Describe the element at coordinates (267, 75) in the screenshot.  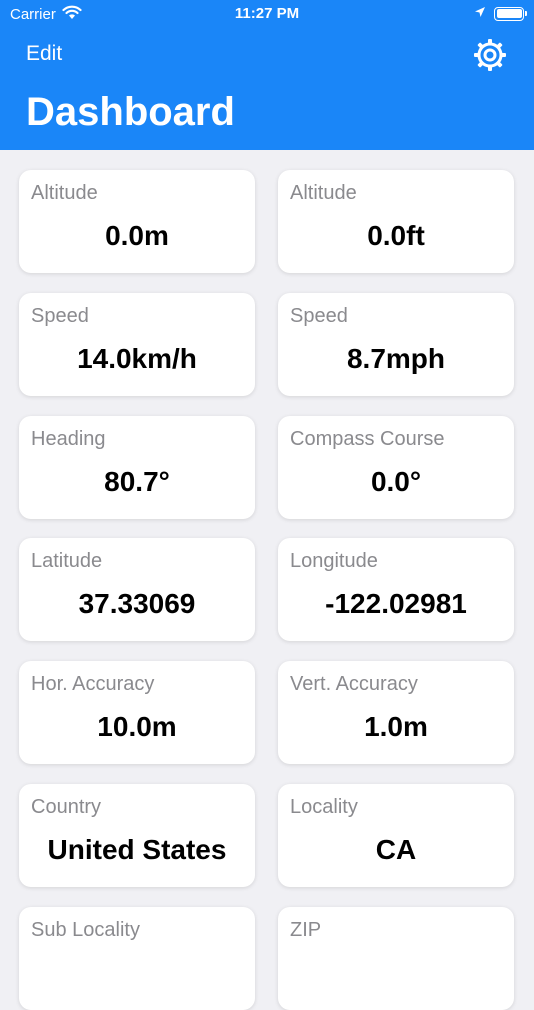
I see `navigation-header: Carrier 11:27 PM Edit Dashboard` at that location.